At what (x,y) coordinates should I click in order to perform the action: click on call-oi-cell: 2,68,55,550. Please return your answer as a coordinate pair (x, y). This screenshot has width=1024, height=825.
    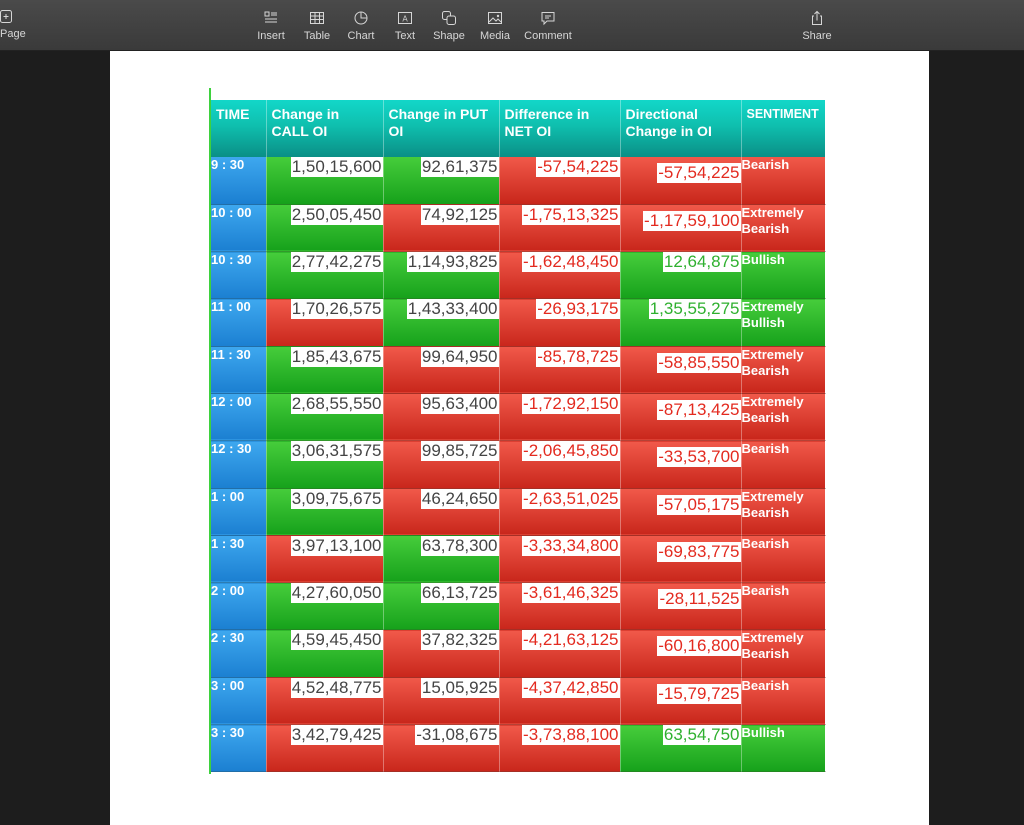
    Looking at the image, I should click on (325, 417).